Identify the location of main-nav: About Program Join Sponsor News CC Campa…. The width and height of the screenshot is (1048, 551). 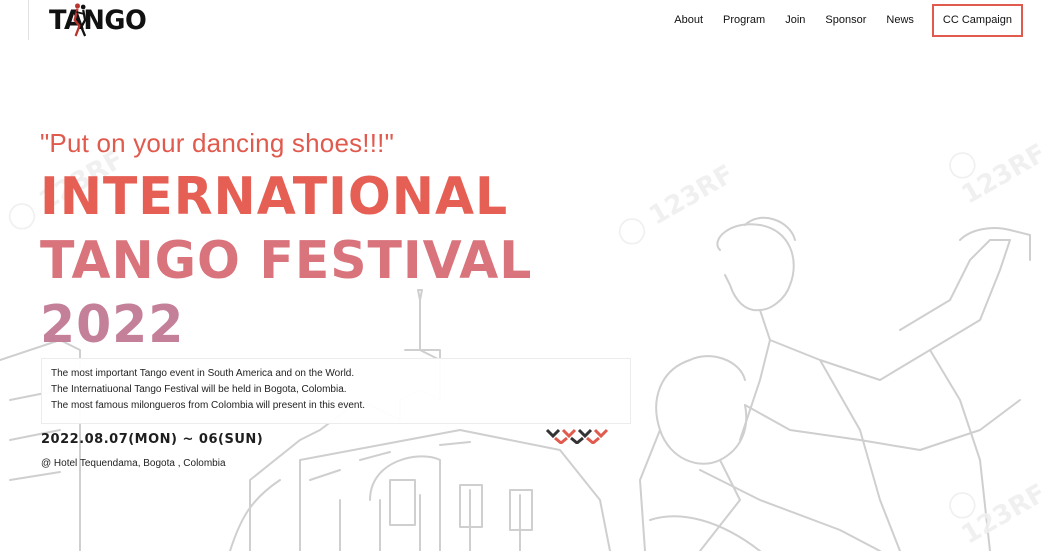
(856, 20).